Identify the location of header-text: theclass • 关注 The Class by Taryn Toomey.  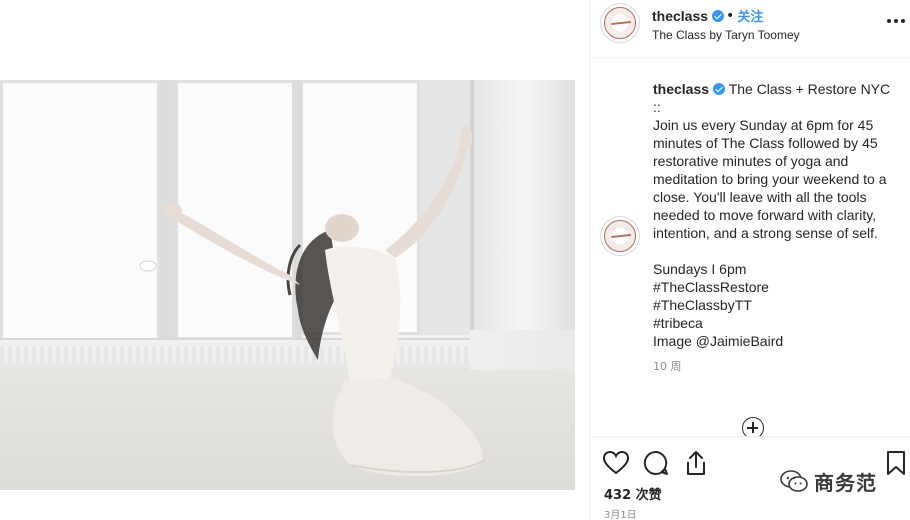
(726, 24).